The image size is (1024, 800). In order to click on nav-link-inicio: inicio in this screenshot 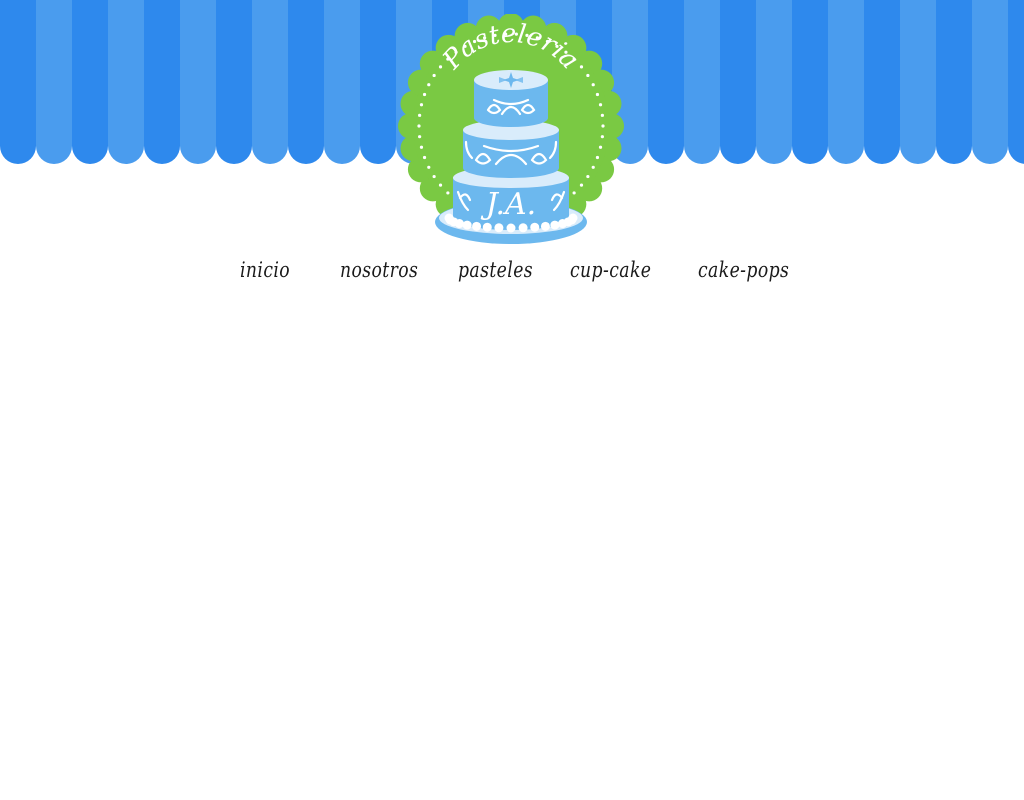, I will do `click(265, 270)`.